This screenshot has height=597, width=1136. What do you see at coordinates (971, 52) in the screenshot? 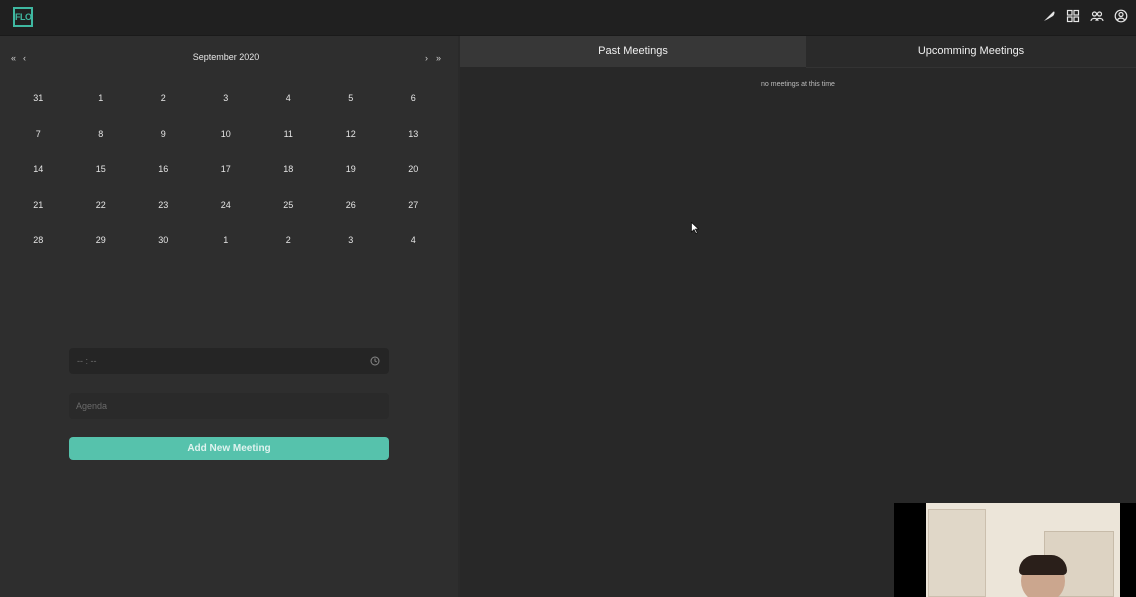
I see `tab-upcoming-meetings: Upcomming Meetings` at bounding box center [971, 52].